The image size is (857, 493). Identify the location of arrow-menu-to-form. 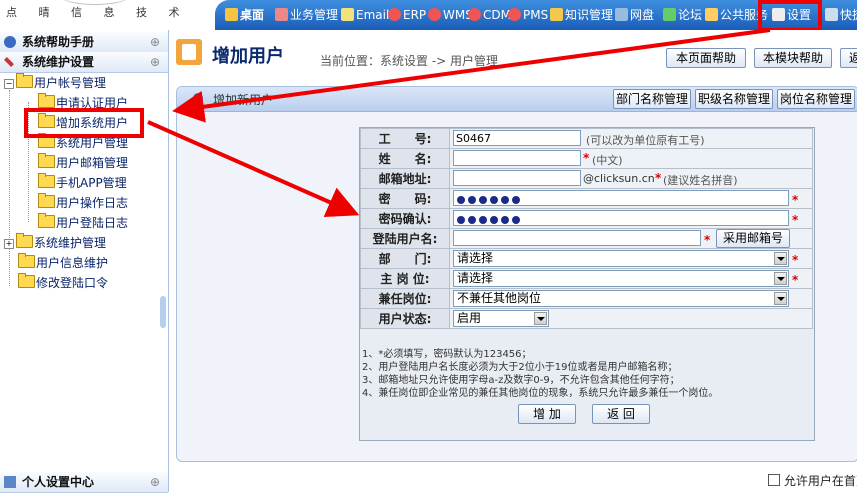
(253, 168).